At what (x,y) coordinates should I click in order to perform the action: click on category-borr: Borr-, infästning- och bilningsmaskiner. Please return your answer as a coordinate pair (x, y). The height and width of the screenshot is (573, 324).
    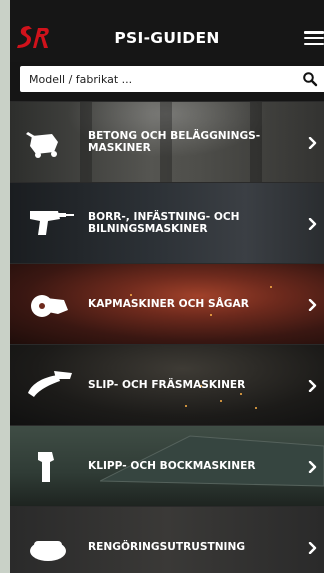
    Looking at the image, I should click on (167, 222).